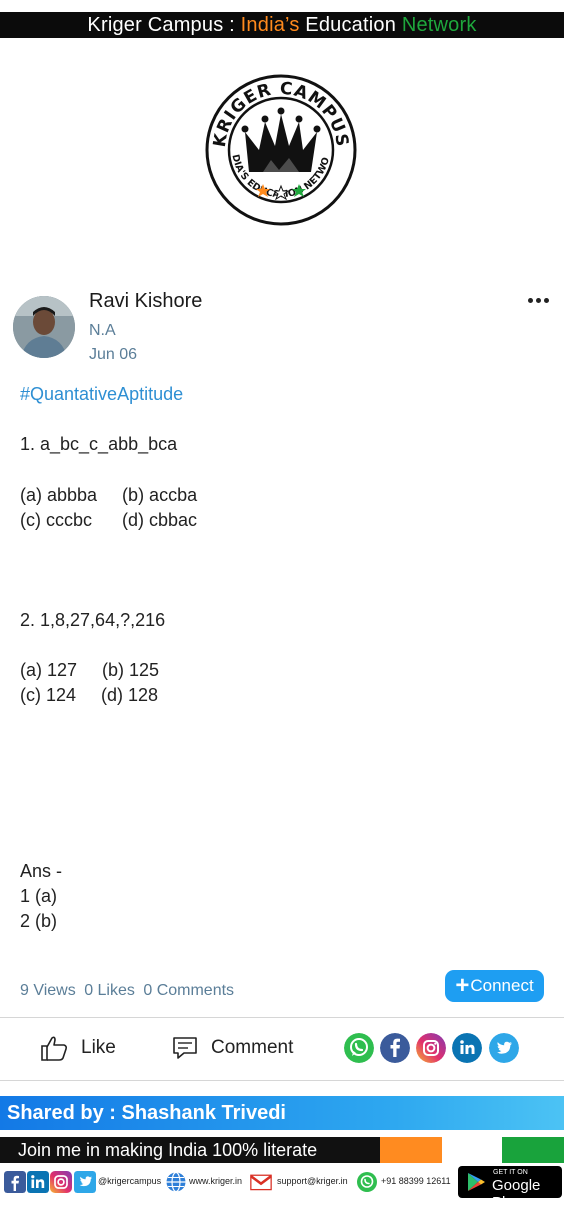  Describe the element at coordinates (439, 25) in the screenshot. I see `header-title-network: Network` at that location.